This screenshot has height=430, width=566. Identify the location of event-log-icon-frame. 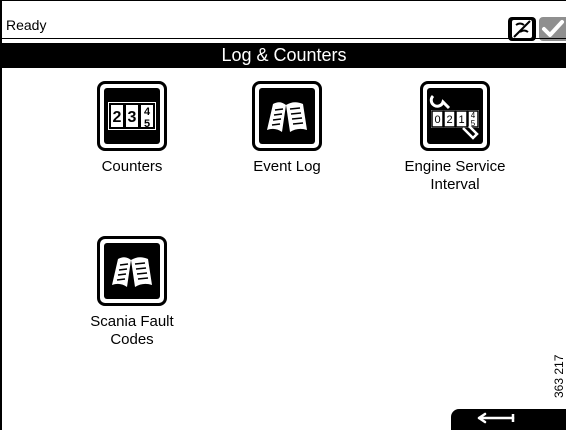
(287, 116).